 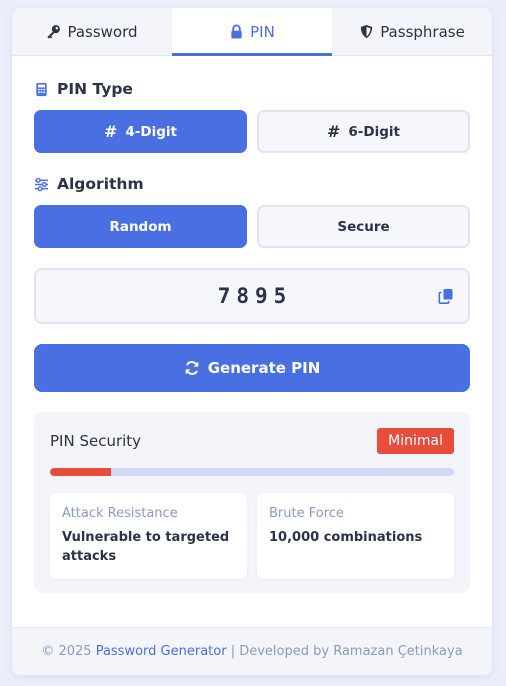 What do you see at coordinates (151, 131) in the screenshot?
I see `pin-type-4-digit-label: 4-Digit` at bounding box center [151, 131].